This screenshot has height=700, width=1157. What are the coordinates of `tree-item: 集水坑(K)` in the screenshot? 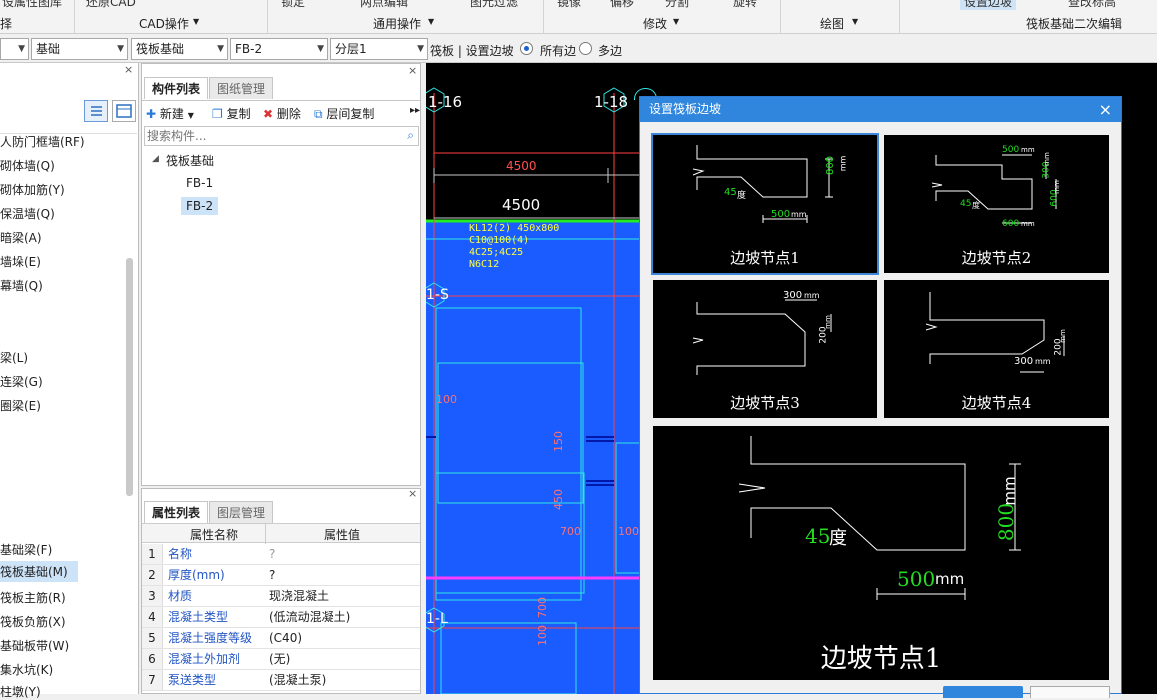 It's located at (26, 669).